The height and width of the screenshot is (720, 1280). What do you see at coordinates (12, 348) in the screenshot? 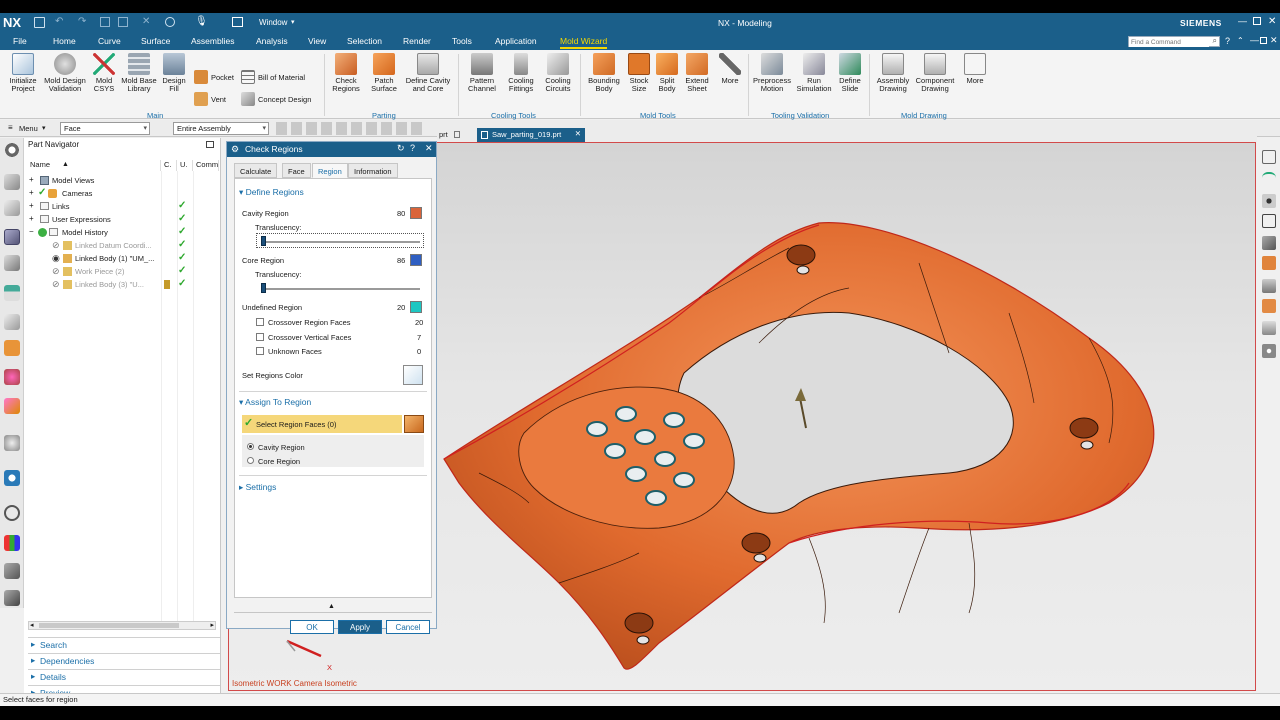
I see `history-icon` at bounding box center [12, 348].